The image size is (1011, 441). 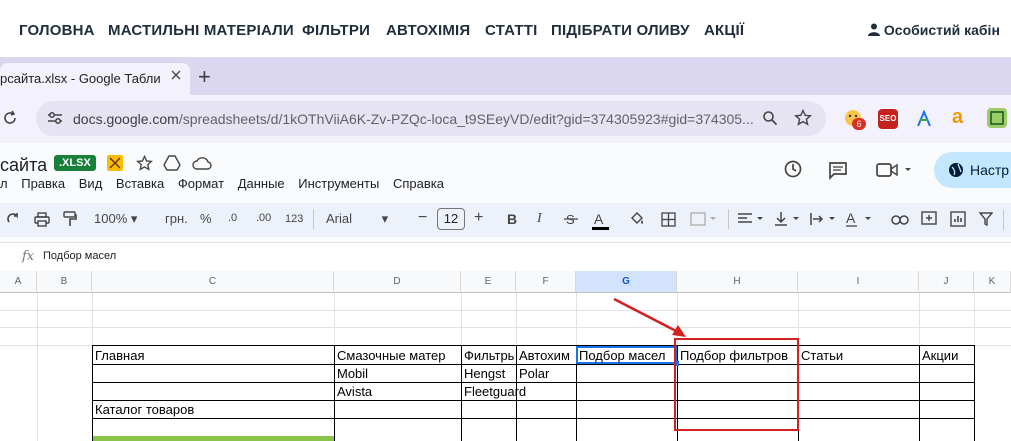 I want to click on redo-icon, so click(x=13, y=221).